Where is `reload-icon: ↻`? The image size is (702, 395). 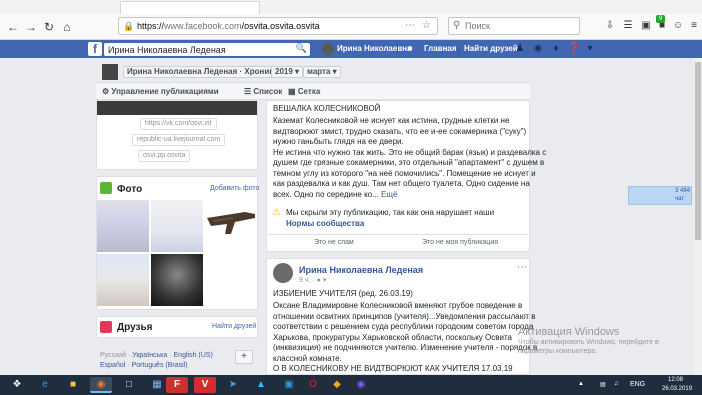 reload-icon: ↻ is located at coordinates (49, 27).